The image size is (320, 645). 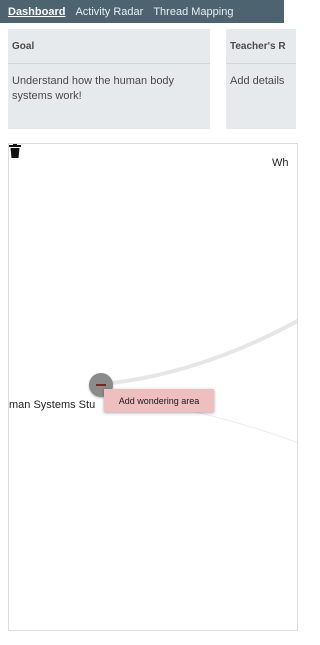 I want to click on connection-line-upper, so click(x=198, y=352).